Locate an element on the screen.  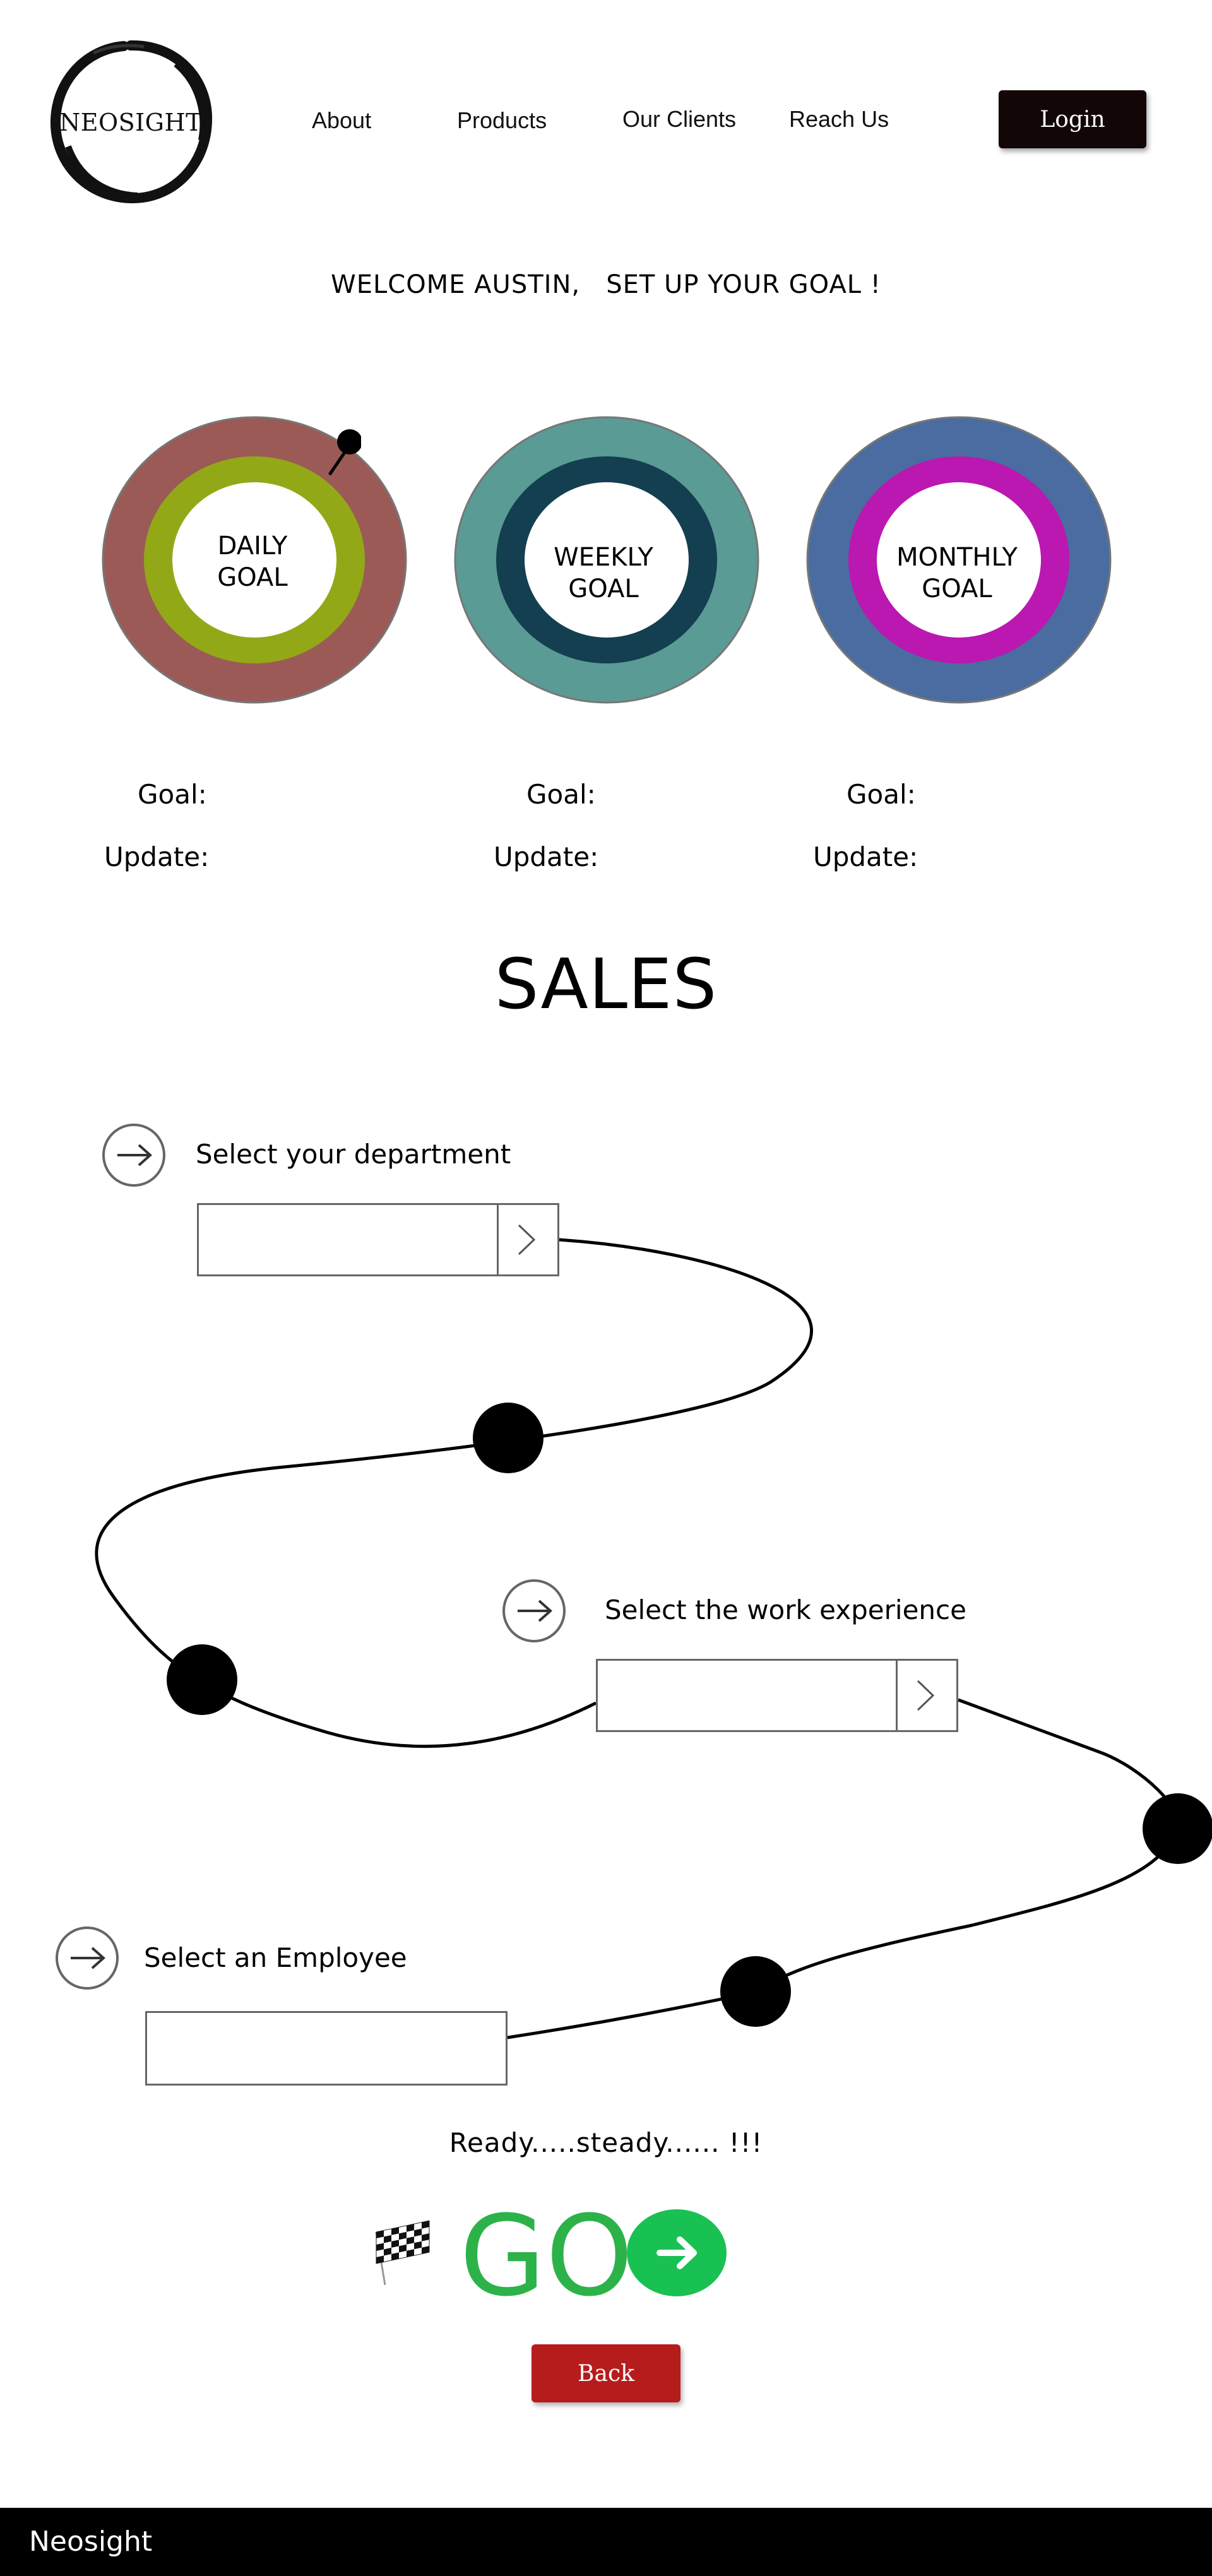
experience-select is located at coordinates (777, 1695).